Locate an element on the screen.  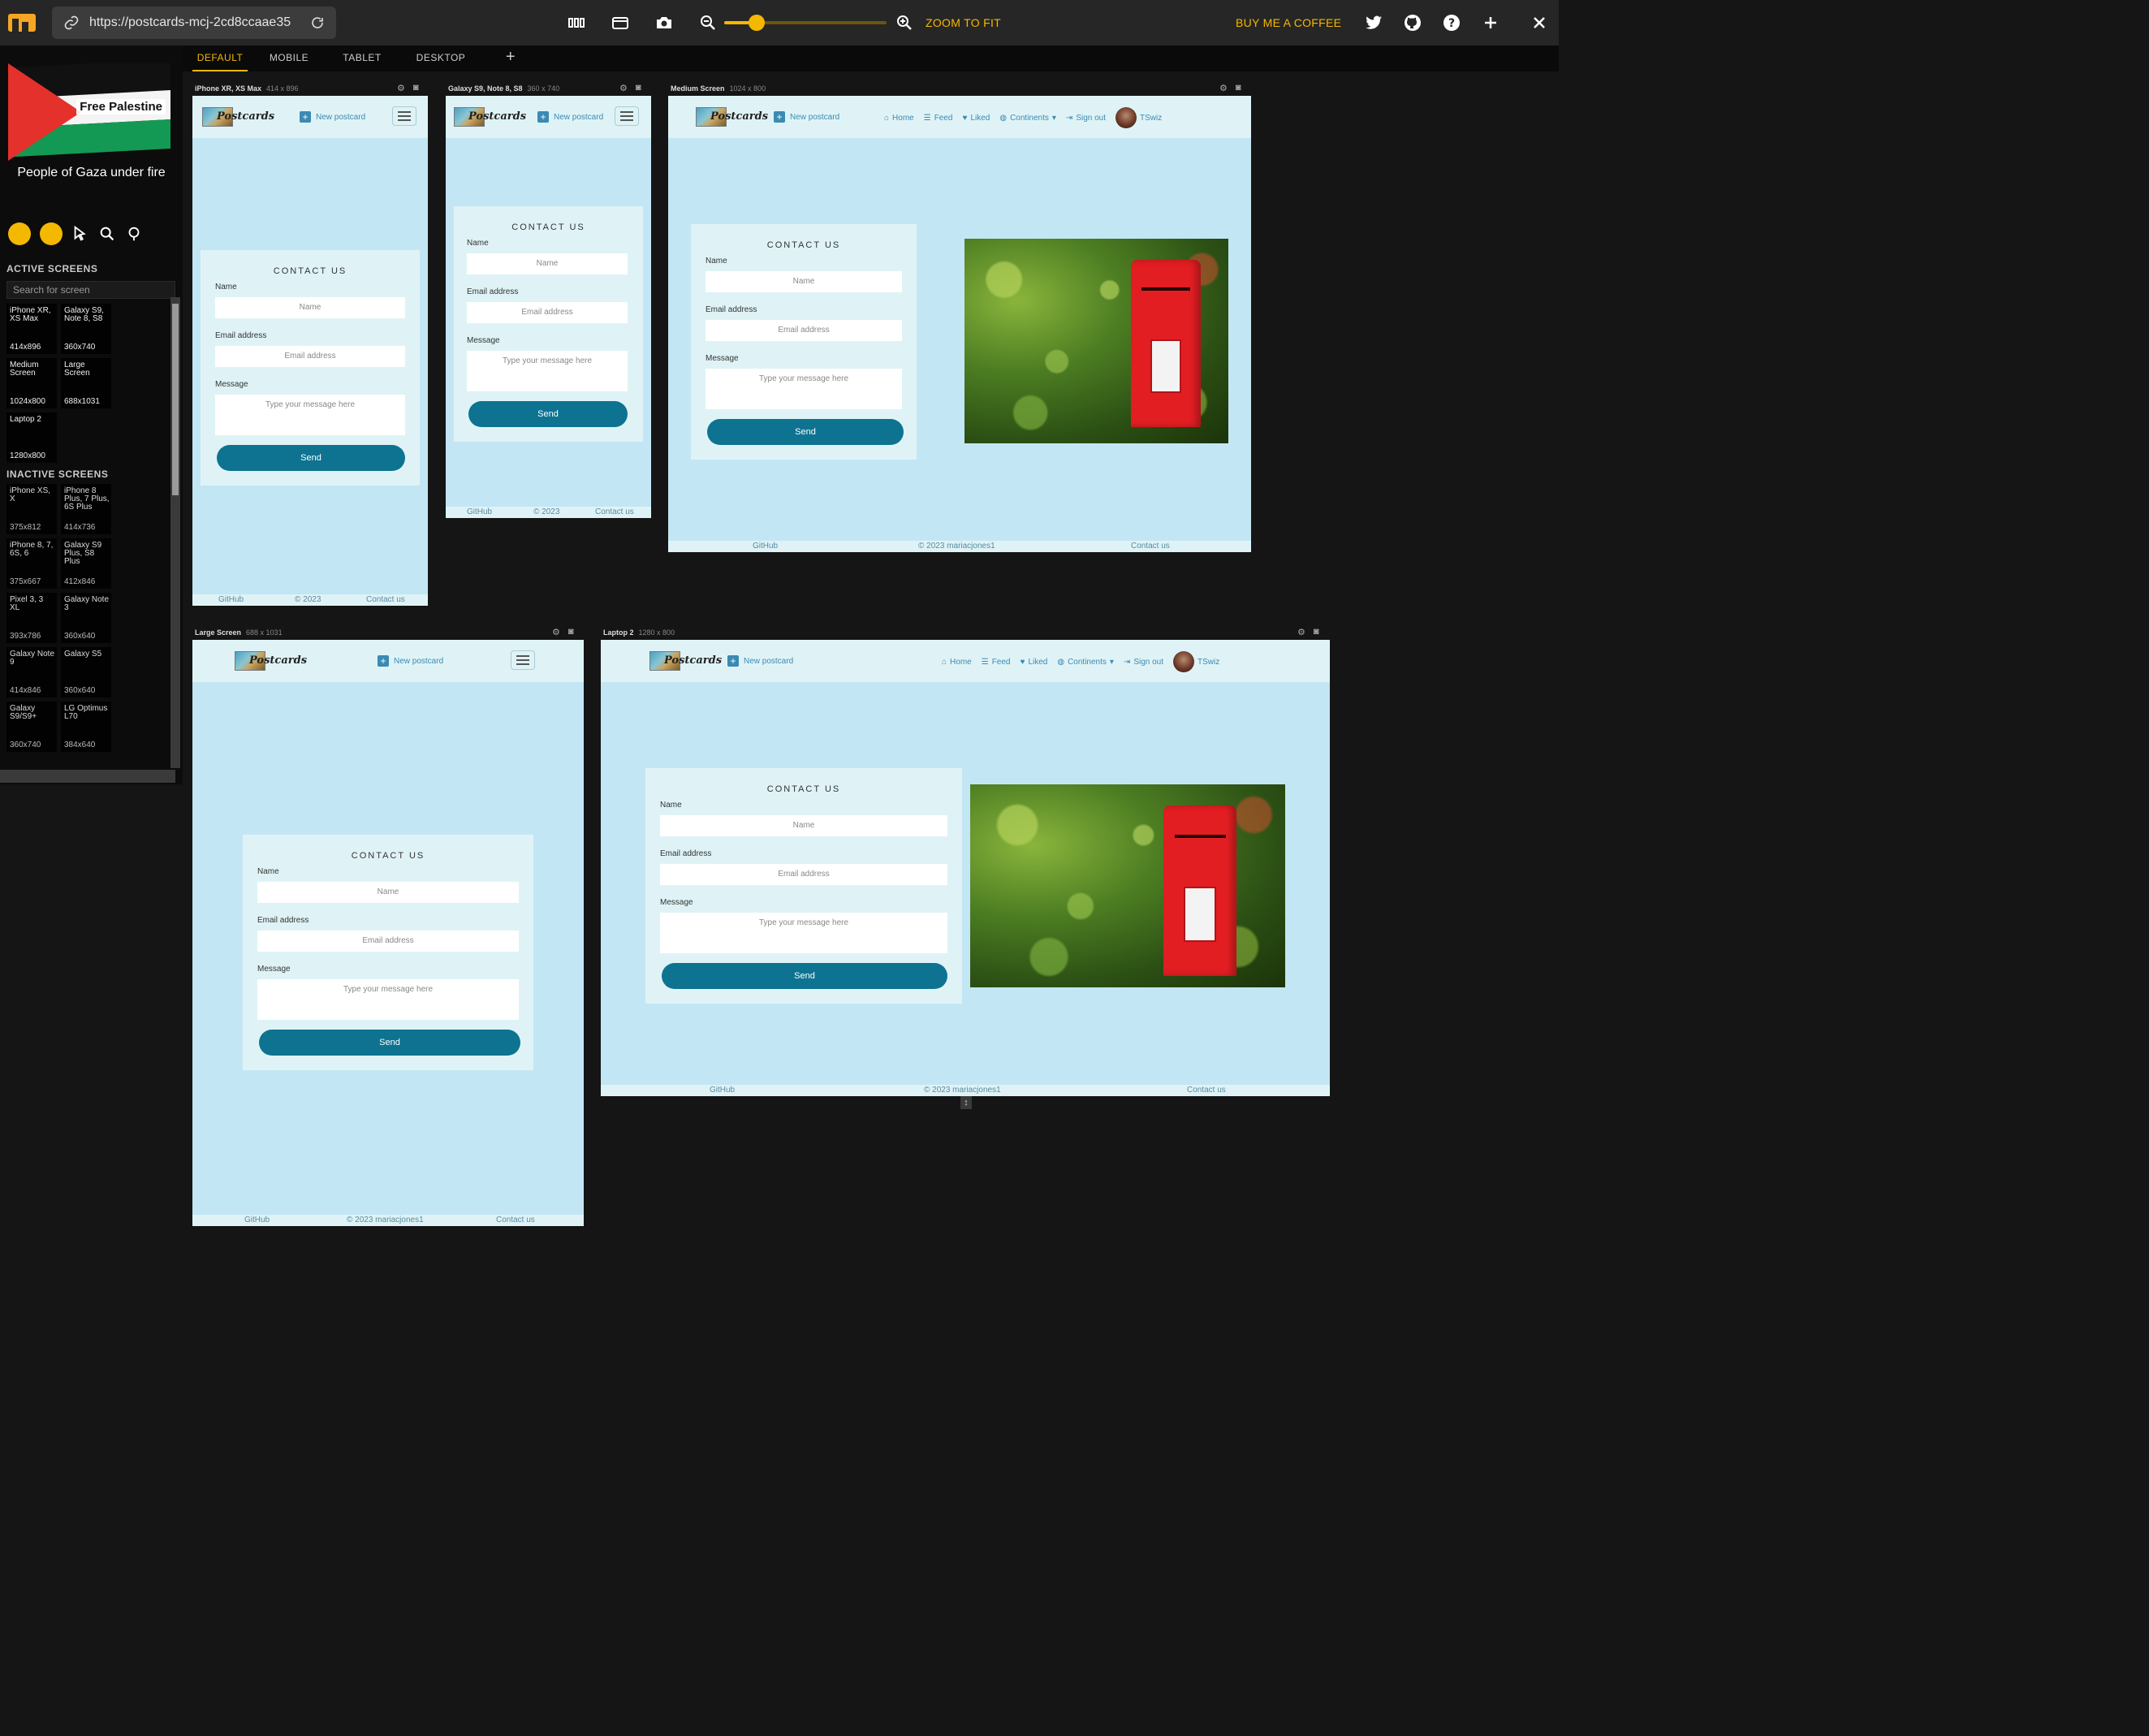
tab-mobile: MOBILE is located at coordinates (289, 58).